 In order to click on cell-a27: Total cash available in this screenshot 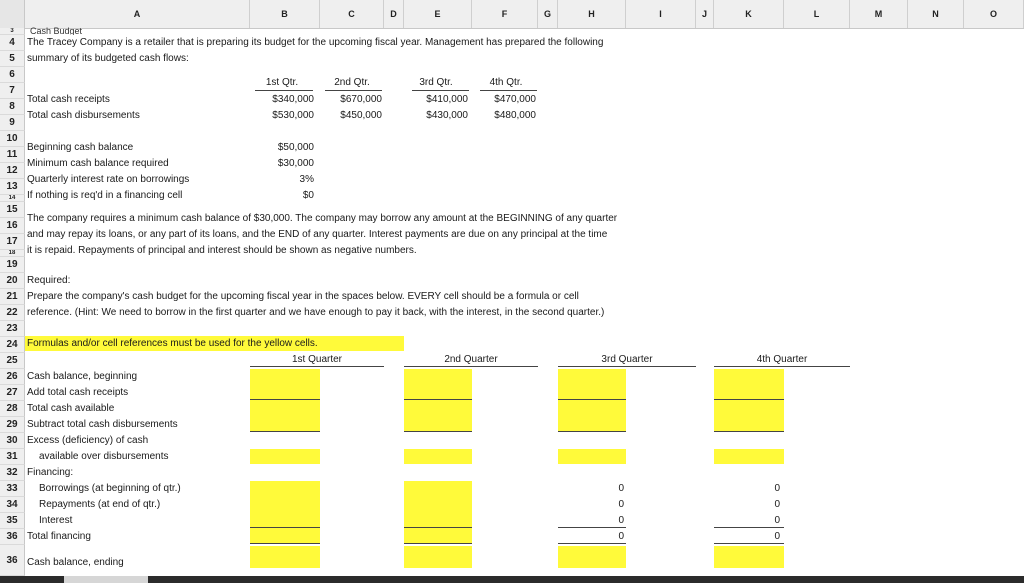, I will do `click(70, 408)`.